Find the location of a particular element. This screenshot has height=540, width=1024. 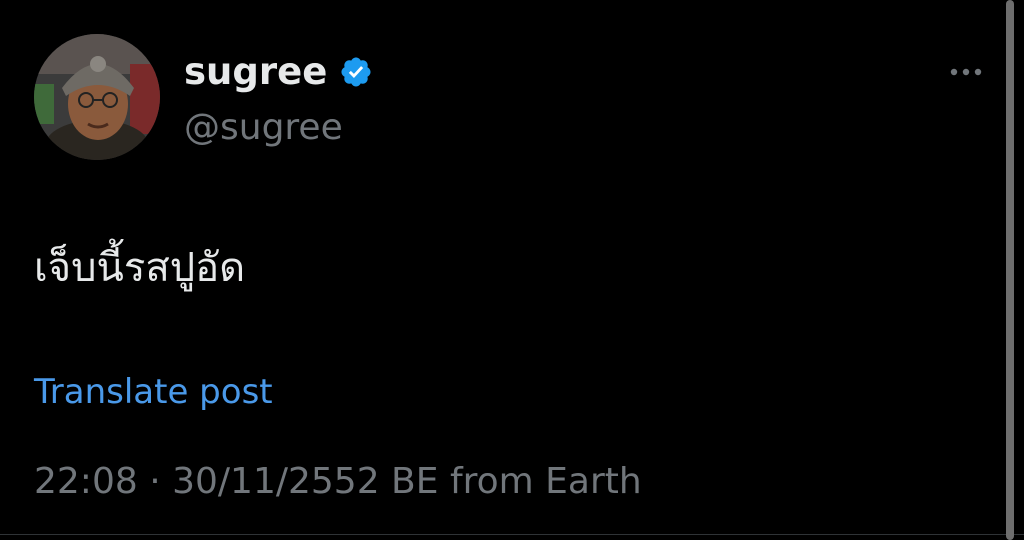

display-name: sugree is located at coordinates (255, 72).